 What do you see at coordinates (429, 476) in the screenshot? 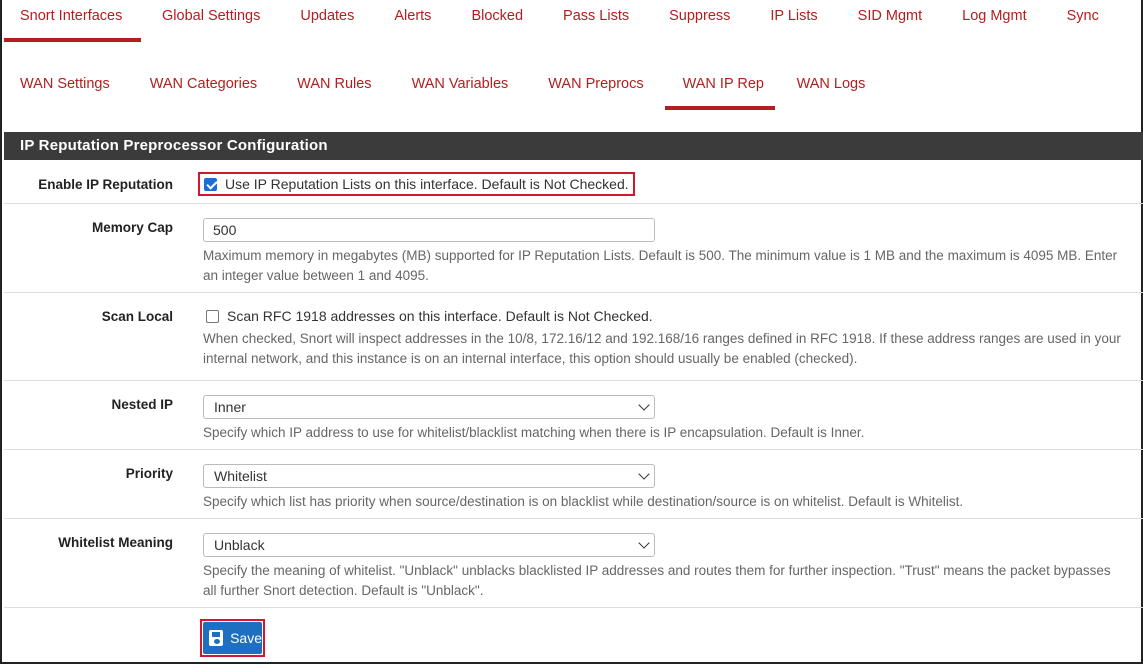
I see `priority-select: Whitelist` at bounding box center [429, 476].